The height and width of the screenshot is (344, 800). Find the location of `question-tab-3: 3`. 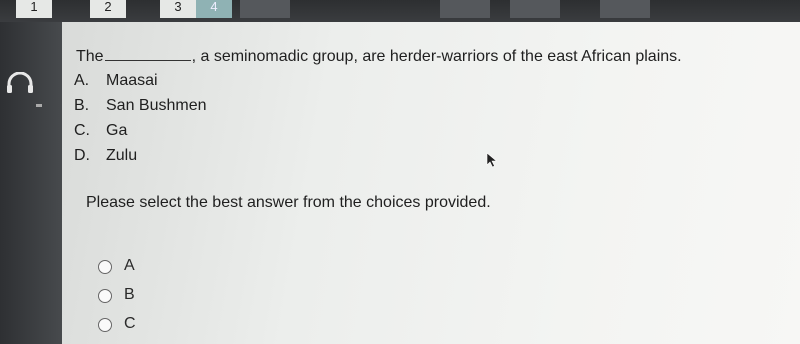

question-tab-3: 3 is located at coordinates (178, 9).